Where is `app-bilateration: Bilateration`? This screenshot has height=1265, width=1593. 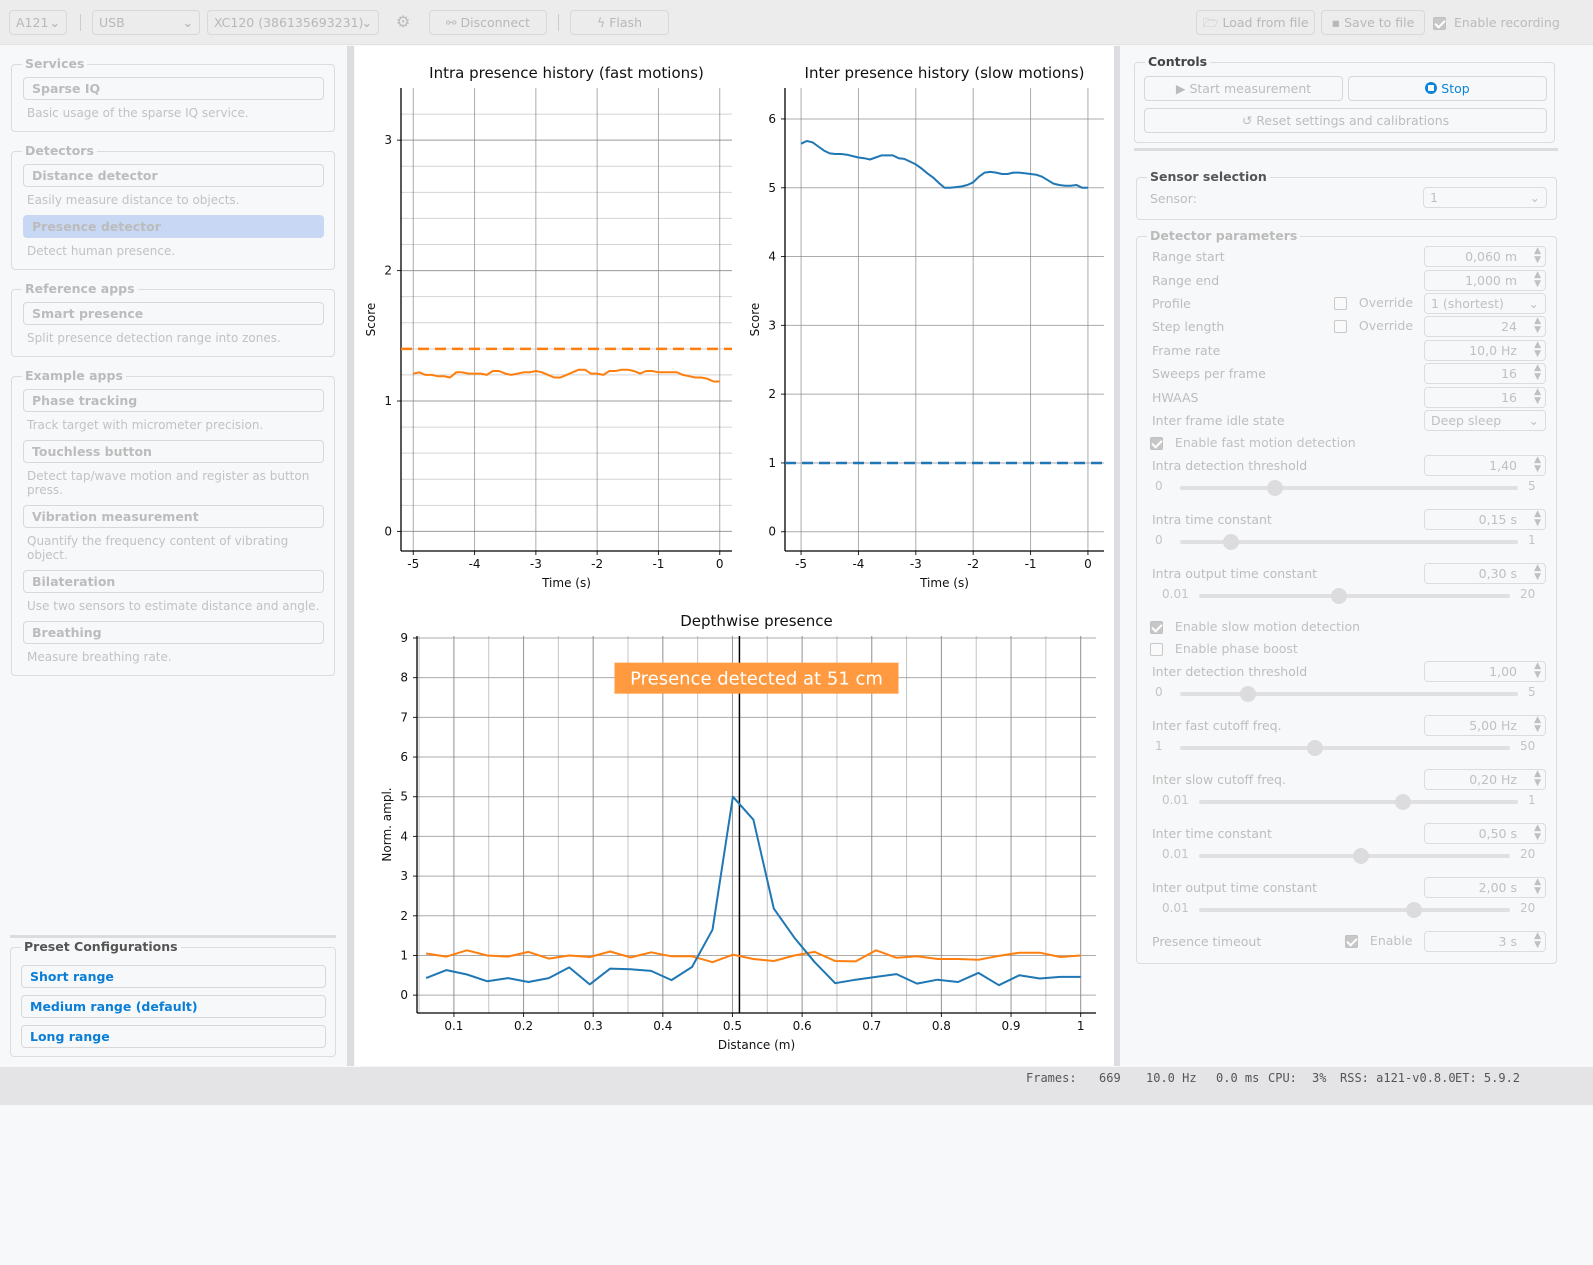
app-bilateration: Bilateration is located at coordinates (173, 581).